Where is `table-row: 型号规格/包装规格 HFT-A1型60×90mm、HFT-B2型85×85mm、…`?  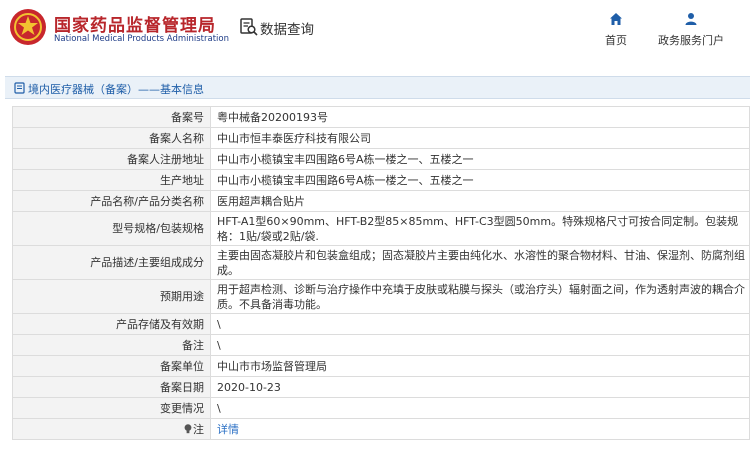
table-row: 型号规格/包装规格 HFT-A1型60×90mm、HFT-B2型85×85mm、… is located at coordinates (381, 228).